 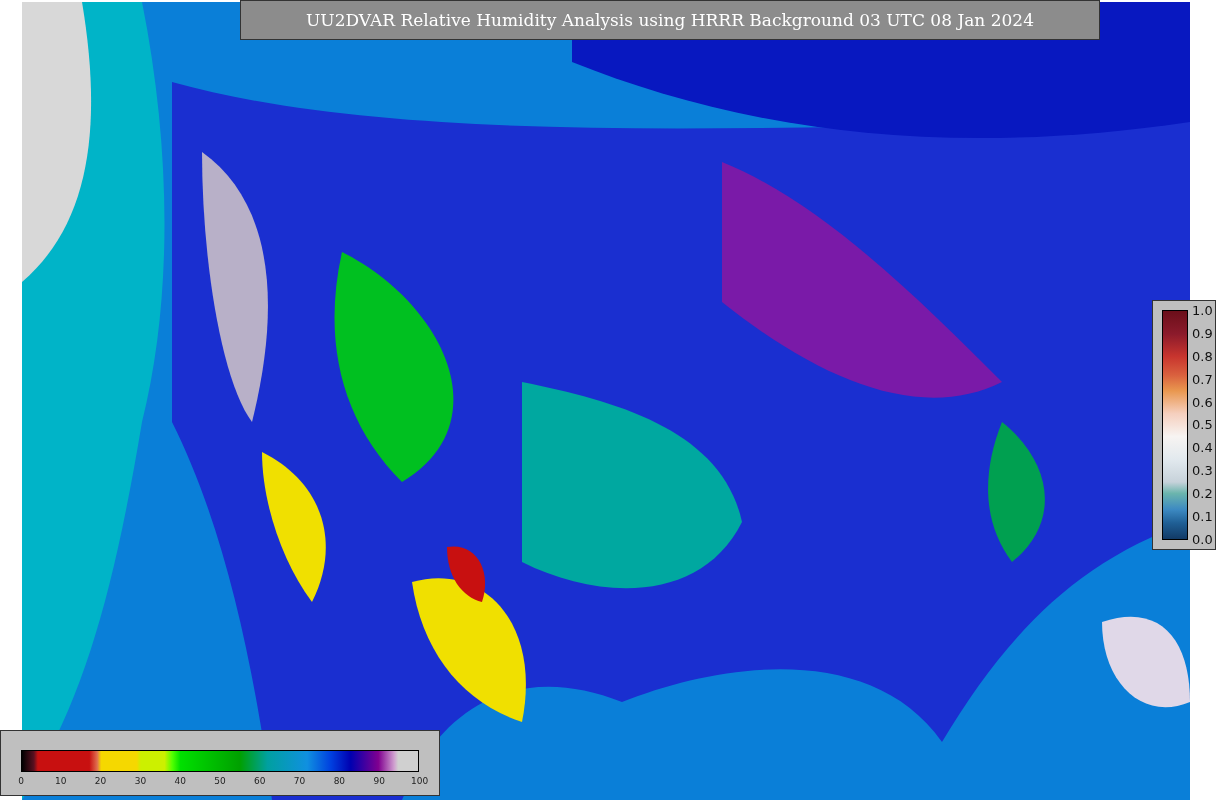 I want to click on scale-tick-label: 100, so click(x=418, y=781).